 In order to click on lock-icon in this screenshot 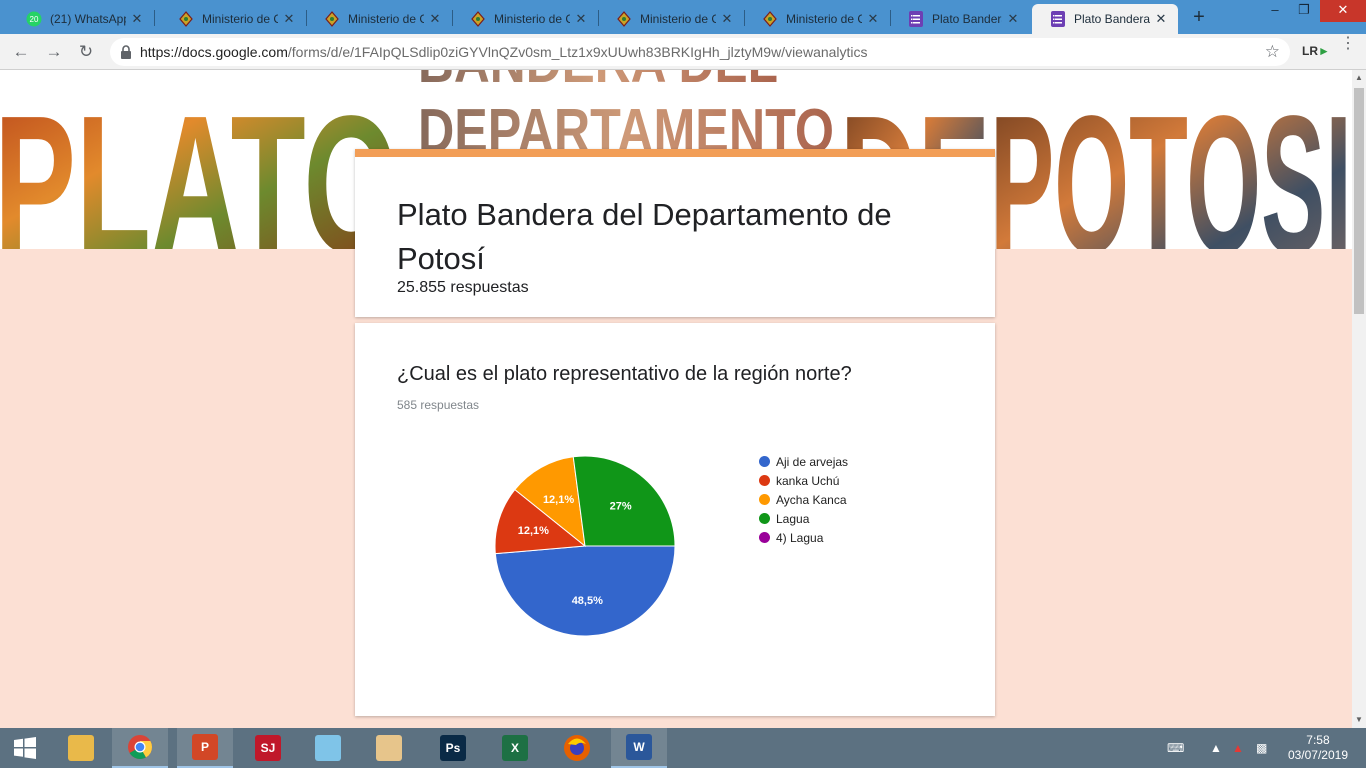, I will do `click(126, 52)`.